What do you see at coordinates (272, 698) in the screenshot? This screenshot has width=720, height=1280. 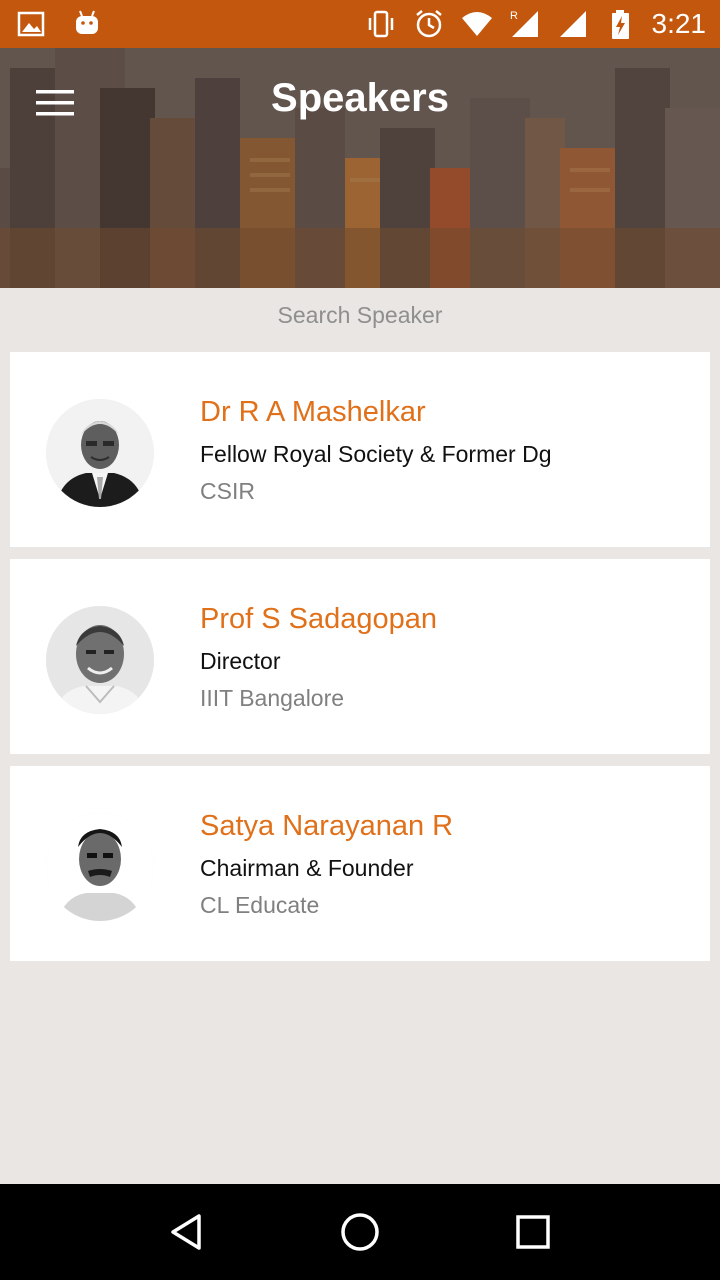 I see `speaker-organization: IIIT Bangalore` at bounding box center [272, 698].